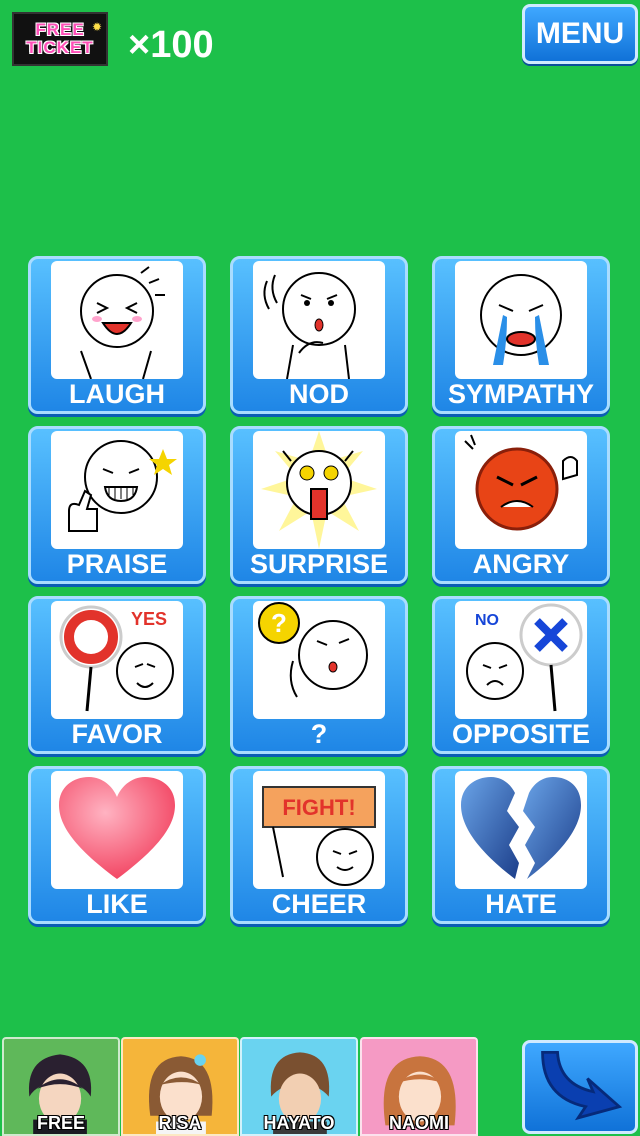 The width and height of the screenshot is (640, 1136). I want to click on sign-text: ?, so click(279, 623).